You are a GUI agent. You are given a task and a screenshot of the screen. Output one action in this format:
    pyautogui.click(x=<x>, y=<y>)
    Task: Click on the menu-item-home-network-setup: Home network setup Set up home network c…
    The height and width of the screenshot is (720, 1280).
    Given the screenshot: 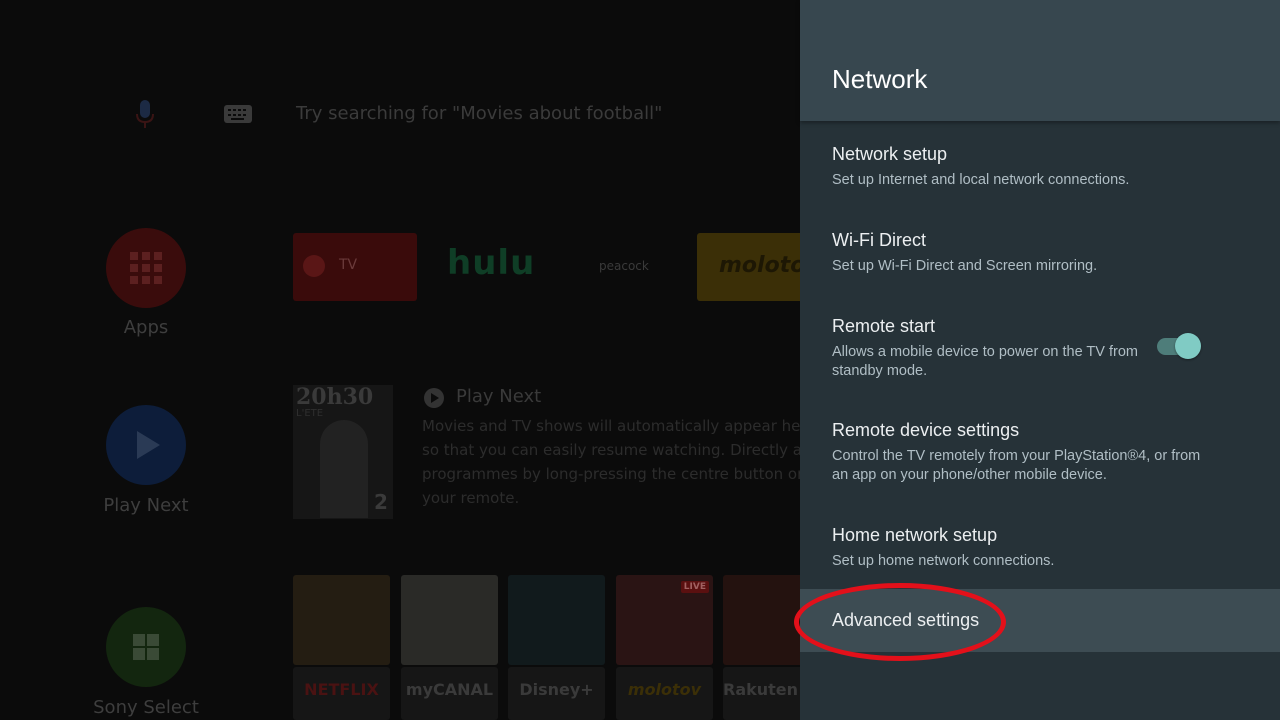 What is the action you would take?
    pyautogui.click(x=1040, y=547)
    